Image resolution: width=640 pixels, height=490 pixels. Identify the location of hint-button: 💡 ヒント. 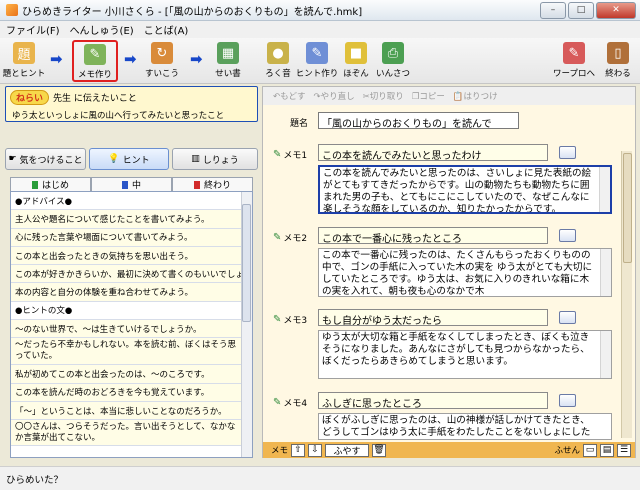
(129, 159).